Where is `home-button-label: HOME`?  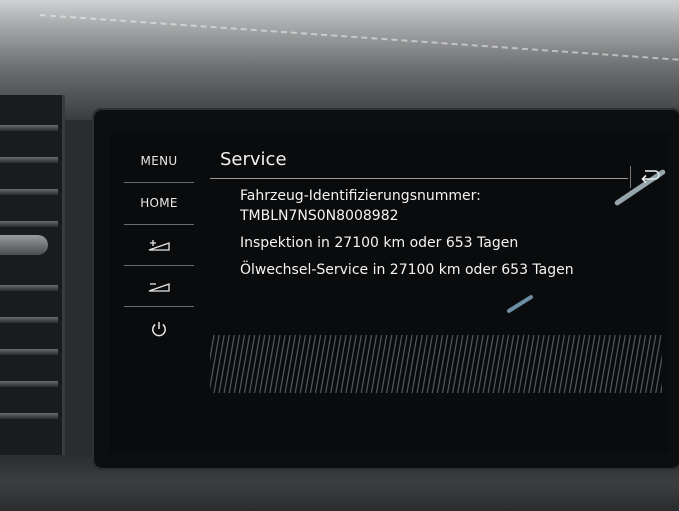 home-button-label: HOME is located at coordinates (159, 203).